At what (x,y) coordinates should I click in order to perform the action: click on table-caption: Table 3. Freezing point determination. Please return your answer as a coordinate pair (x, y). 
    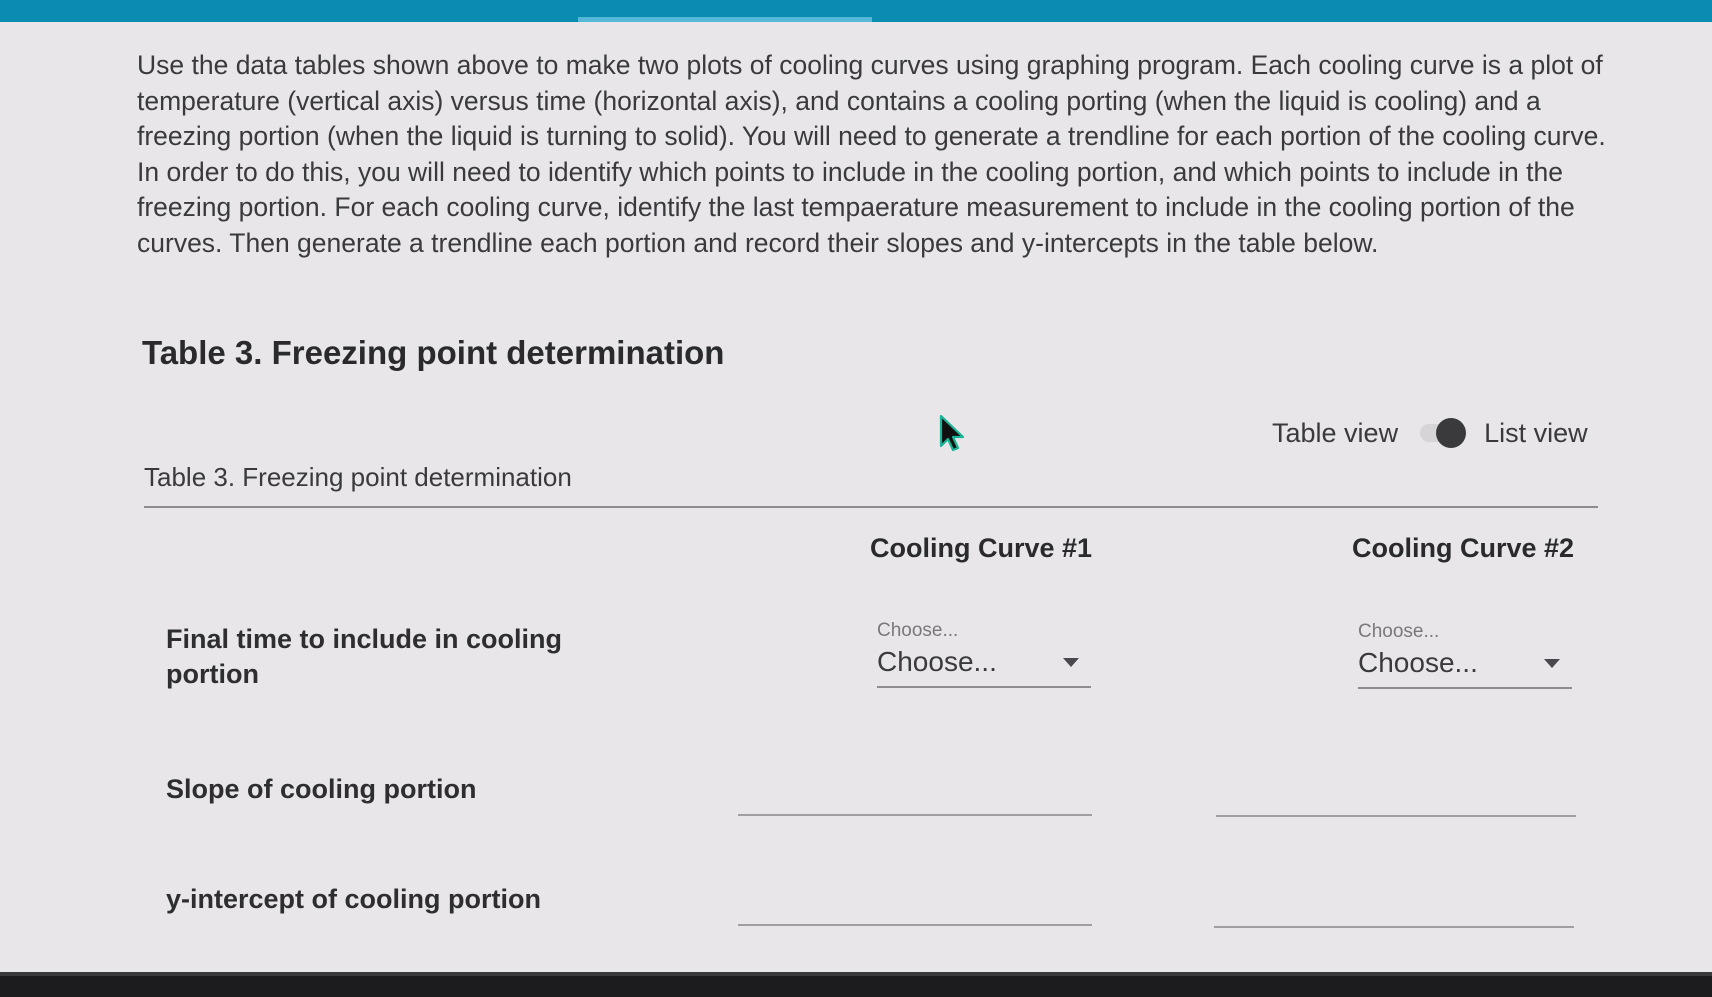
    Looking at the image, I should click on (358, 477).